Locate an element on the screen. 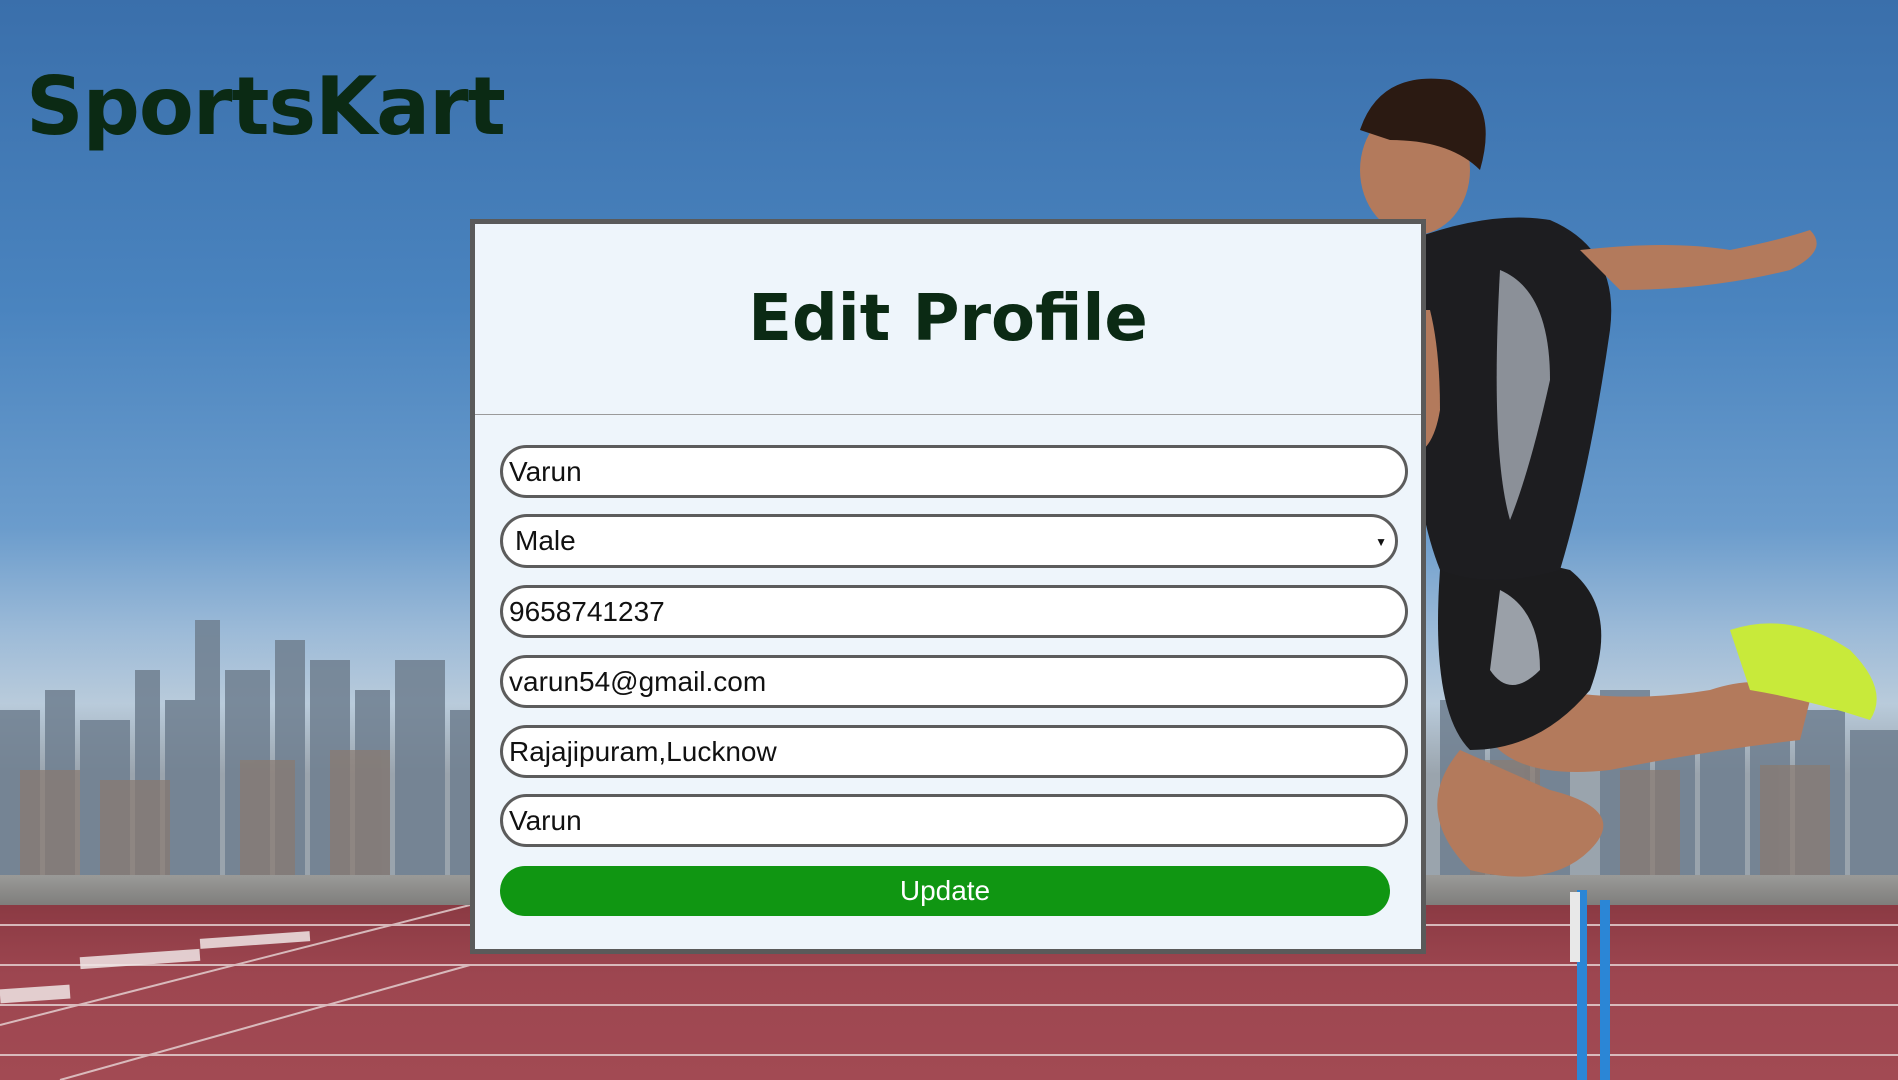 The image size is (1898, 1080). card-header: Edit Profile is located at coordinates (948, 319).